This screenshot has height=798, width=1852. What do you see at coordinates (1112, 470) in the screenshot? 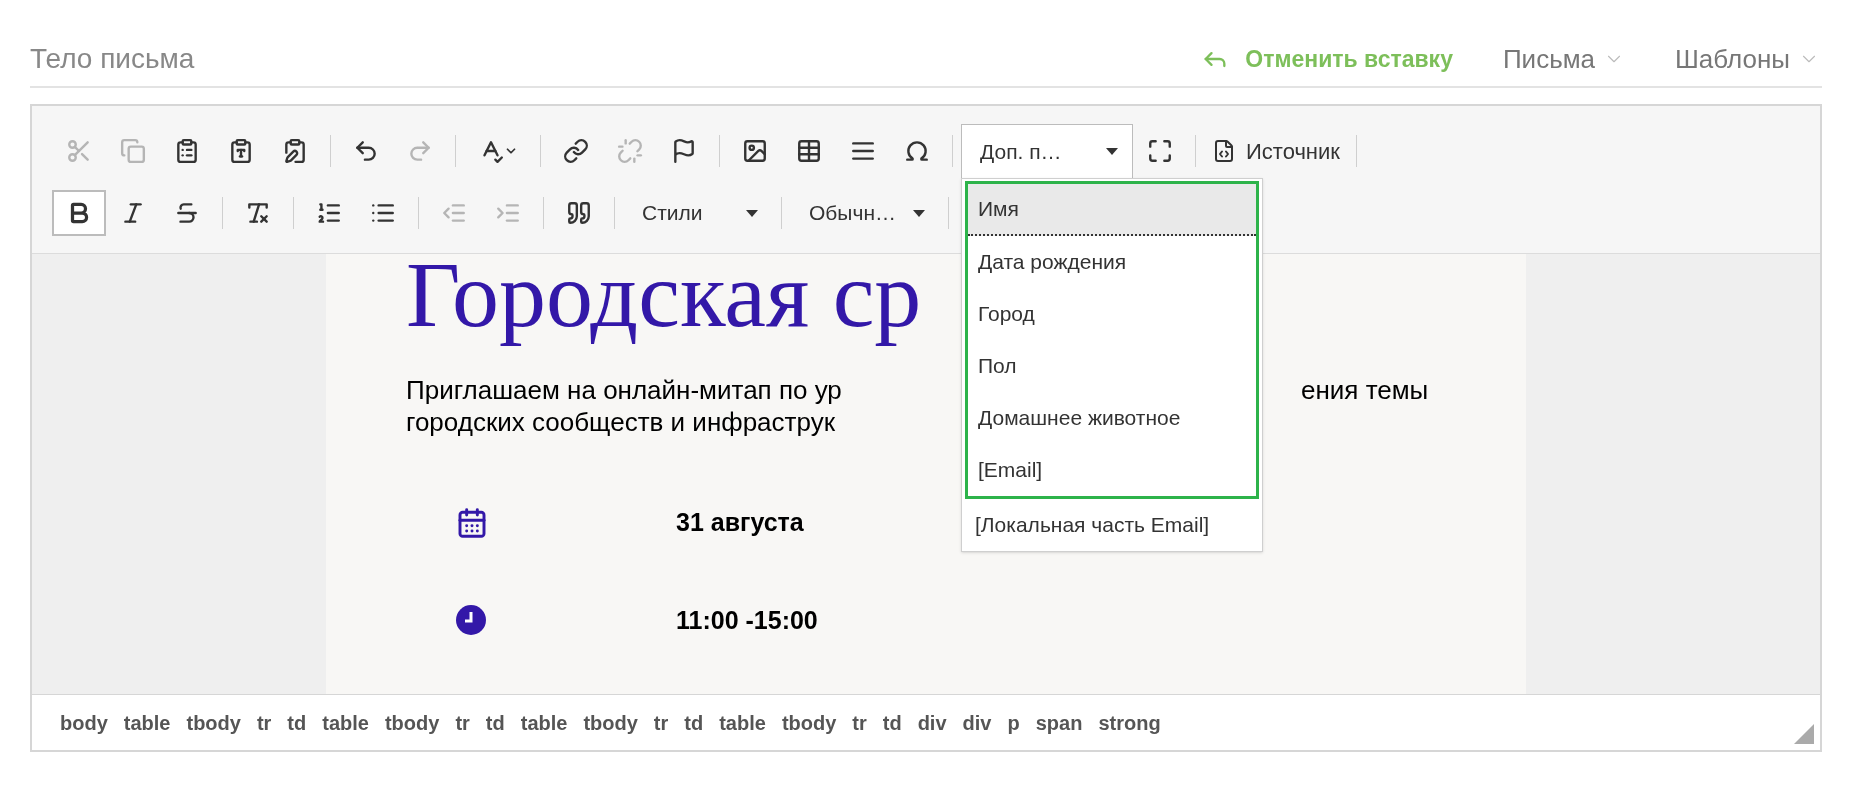
I see `dropdown-item: [Email]` at bounding box center [1112, 470].